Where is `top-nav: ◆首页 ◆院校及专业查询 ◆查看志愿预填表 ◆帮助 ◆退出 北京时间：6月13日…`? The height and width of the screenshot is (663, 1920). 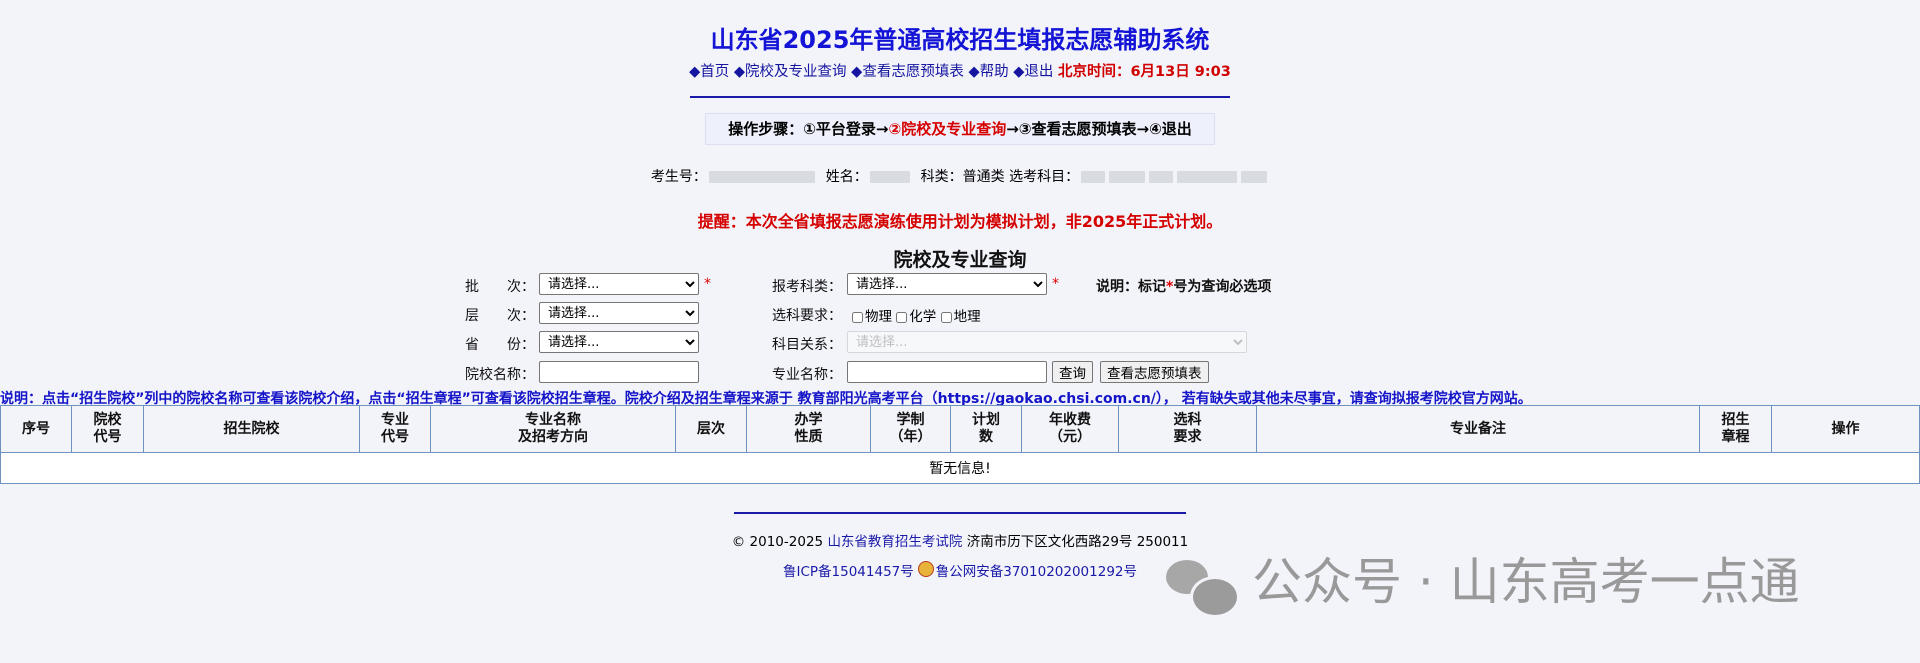 top-nav: ◆首页 ◆院校及专业查询 ◆查看志愿预填表 ◆帮助 ◆退出 北京时间：6月13日… is located at coordinates (960, 70).